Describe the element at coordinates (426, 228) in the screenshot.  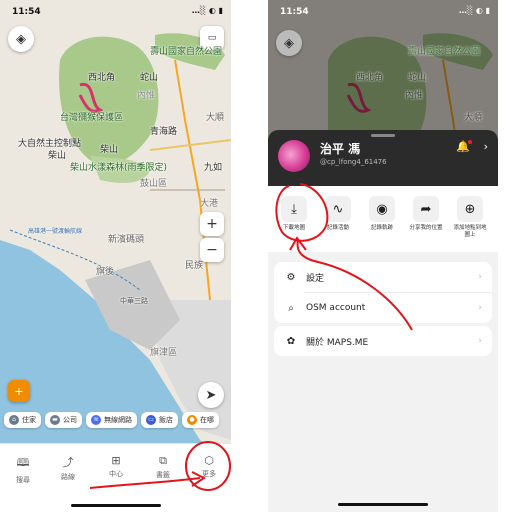
I see `action-label: 分享我的位置` at that location.